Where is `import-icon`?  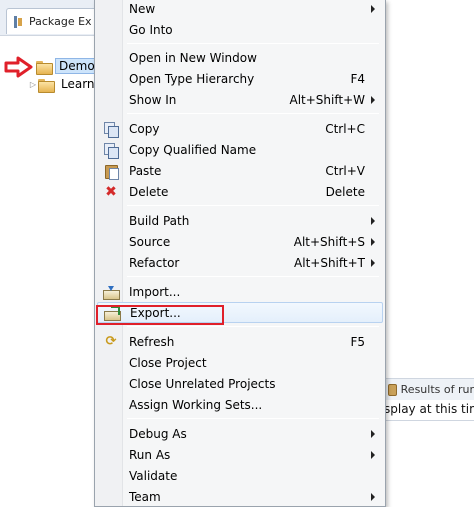
import-icon is located at coordinates (111, 292).